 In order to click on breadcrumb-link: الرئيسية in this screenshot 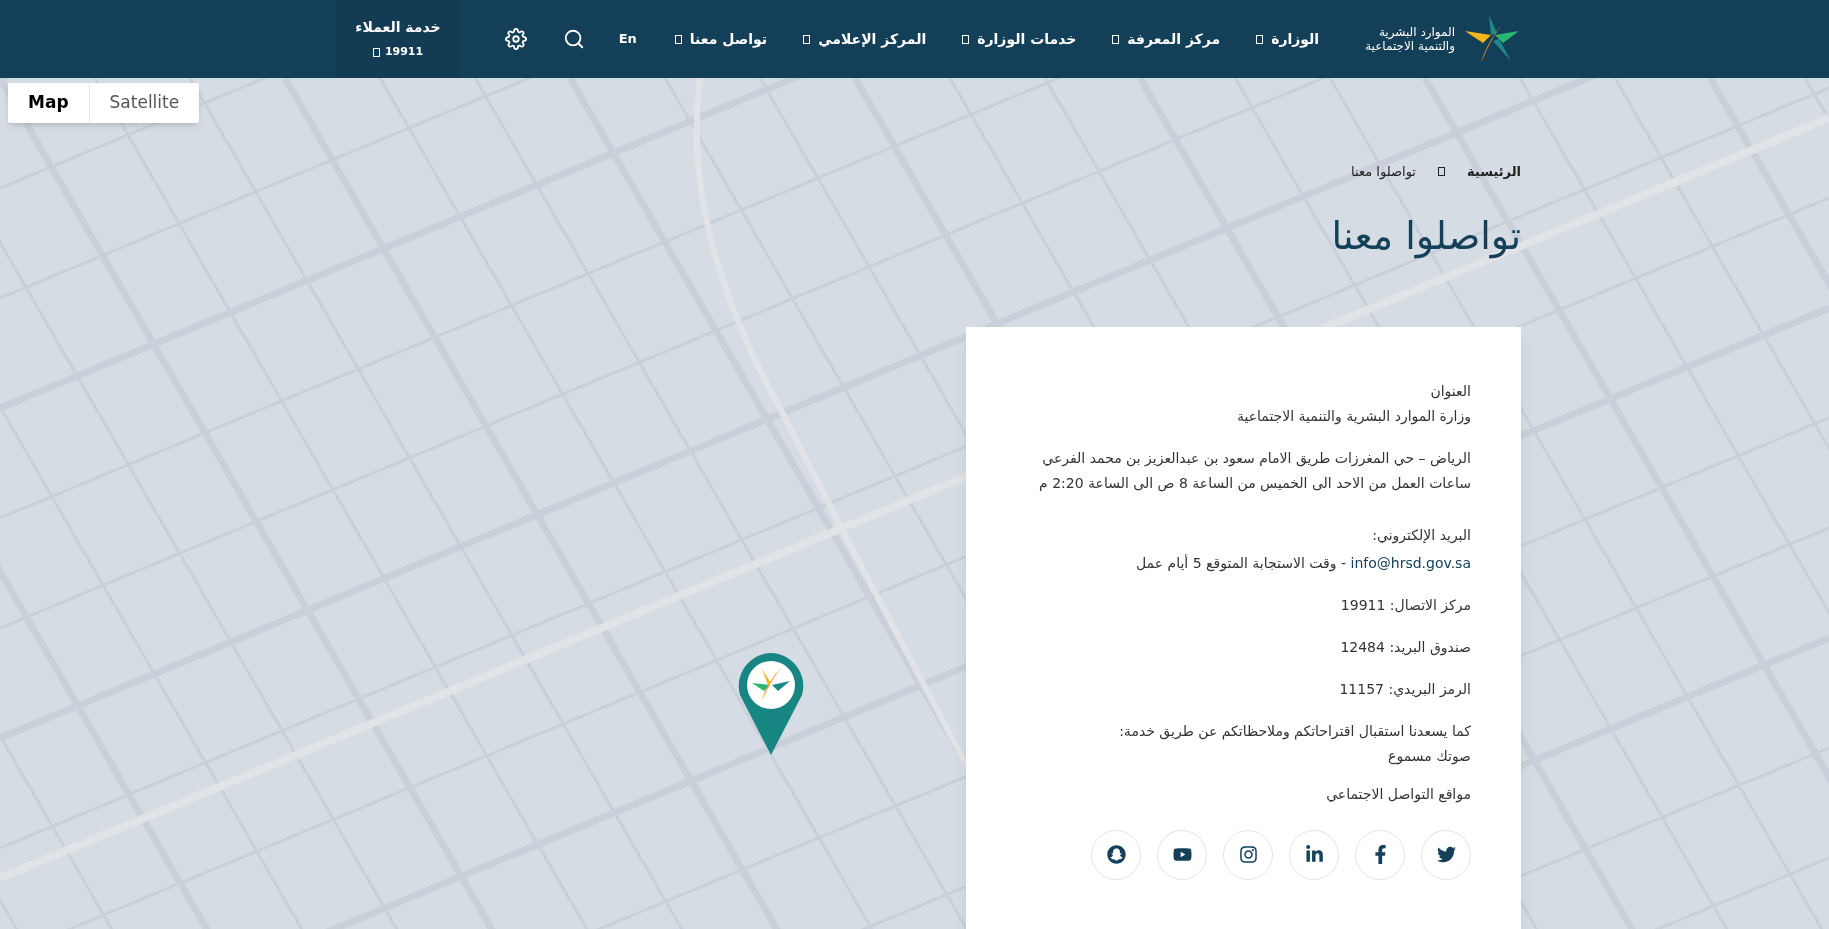, I will do `click(1493, 172)`.